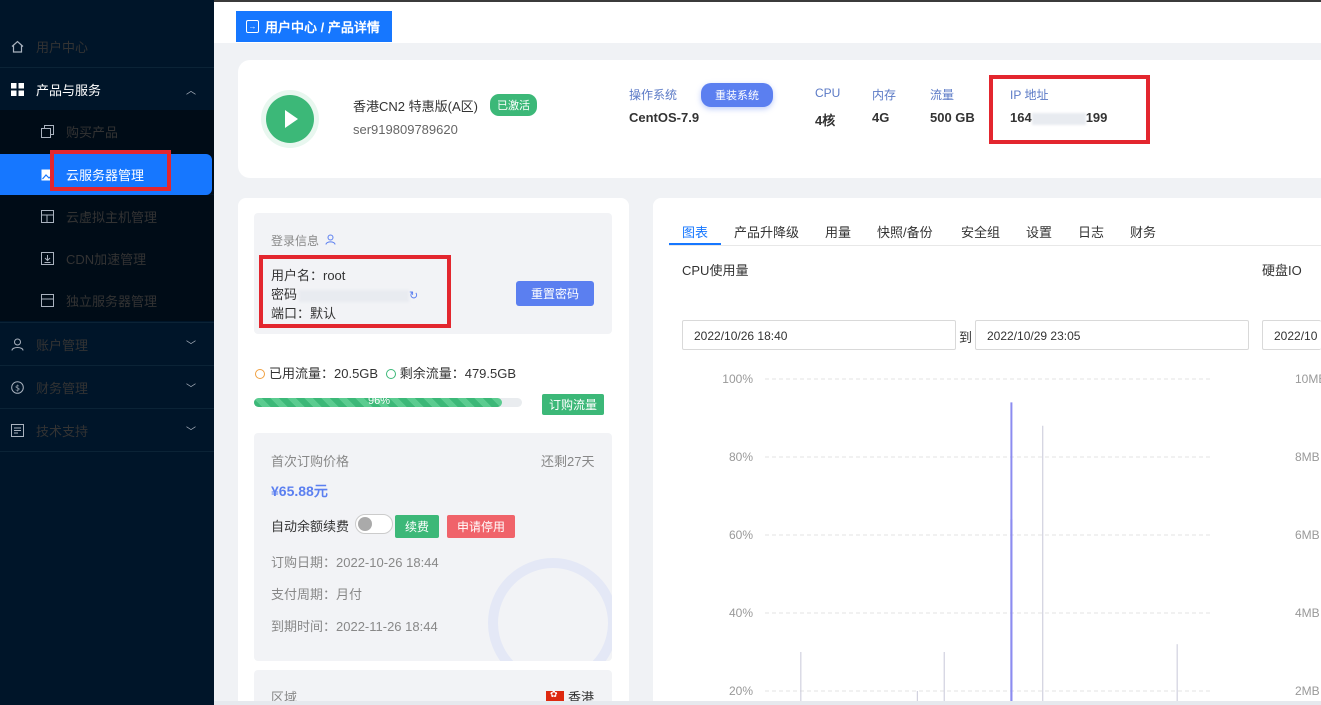  I want to click on memory-label: 内存, so click(884, 95).